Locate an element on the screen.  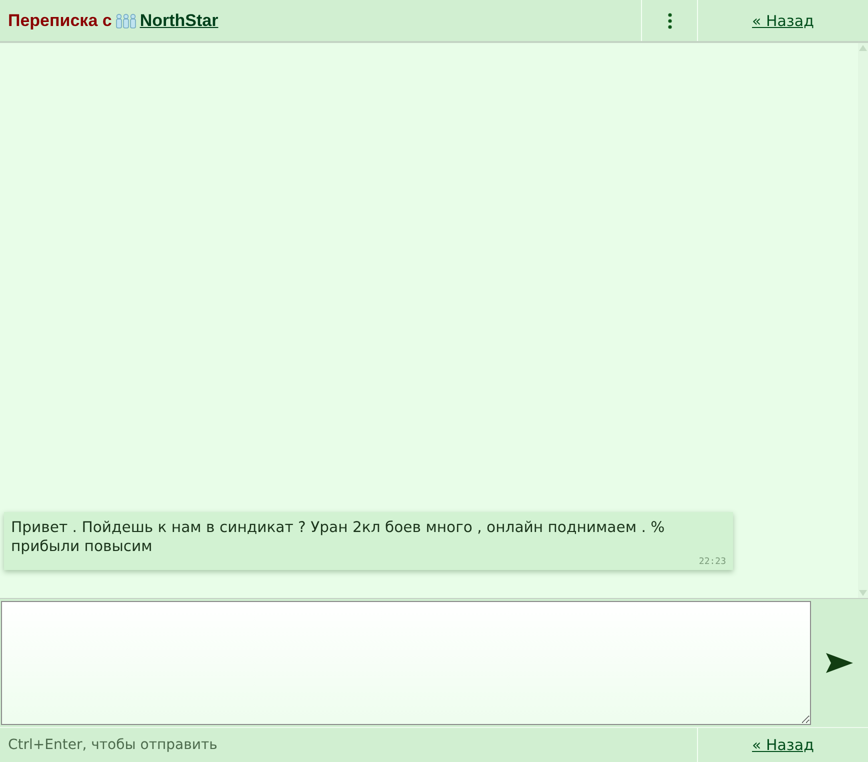
message-text: Привет . Пойдешь к нам в синдикат ? Уран 2кл боев много , онлайн поднимаем . % прибыли повысим is located at coordinates (338, 537).